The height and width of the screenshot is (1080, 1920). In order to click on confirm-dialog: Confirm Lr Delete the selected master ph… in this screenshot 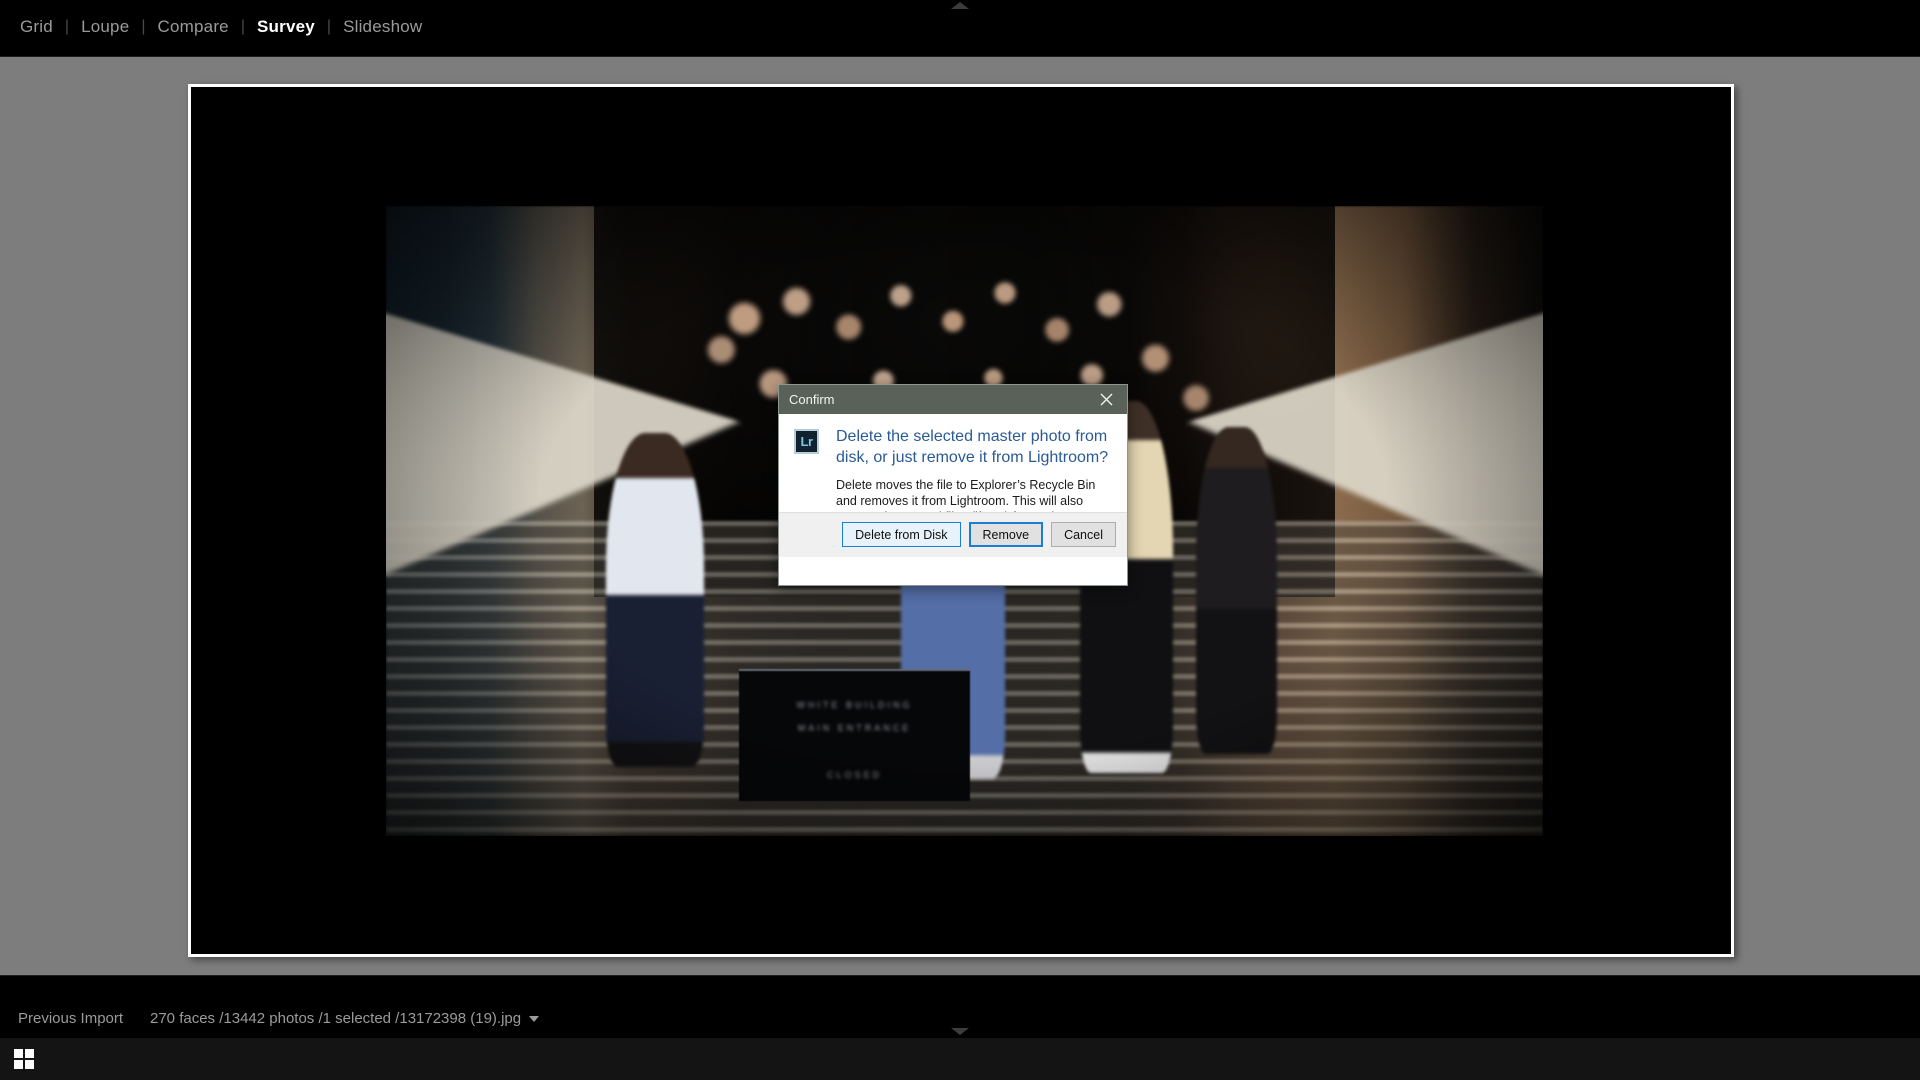, I will do `click(953, 485)`.